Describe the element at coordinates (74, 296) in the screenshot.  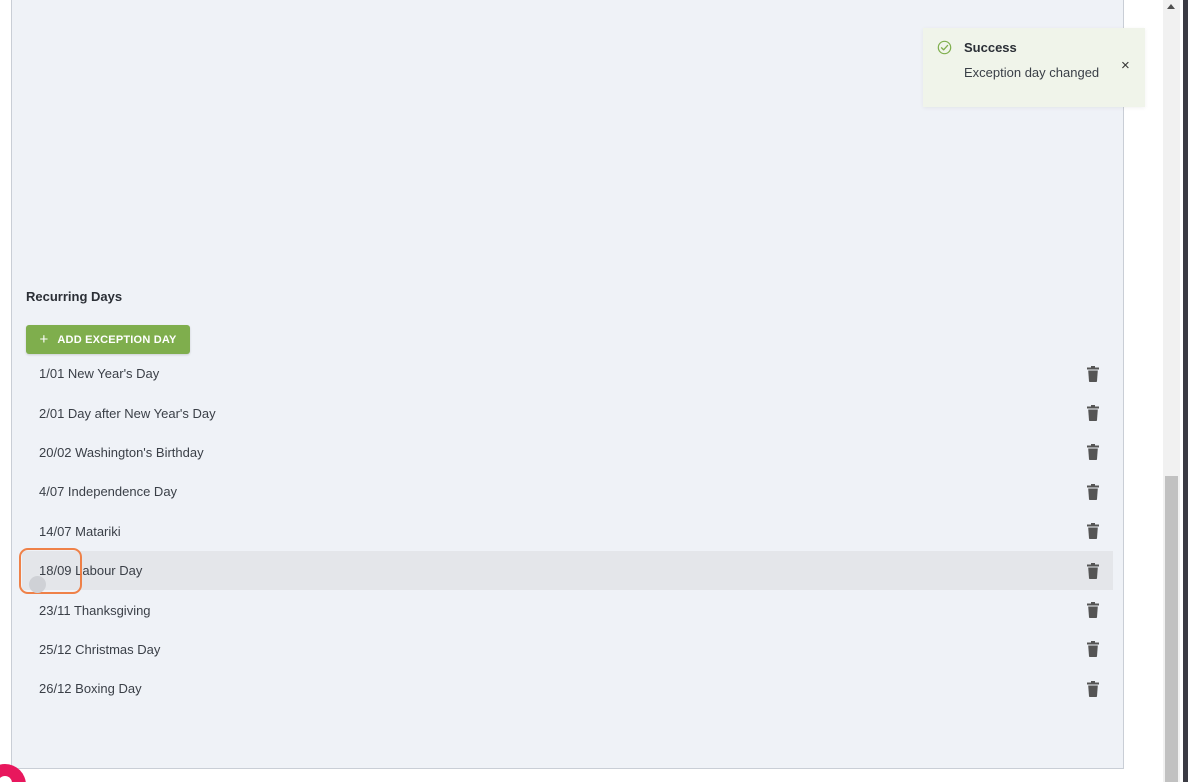
I see `section-title: Recurring Days` at that location.